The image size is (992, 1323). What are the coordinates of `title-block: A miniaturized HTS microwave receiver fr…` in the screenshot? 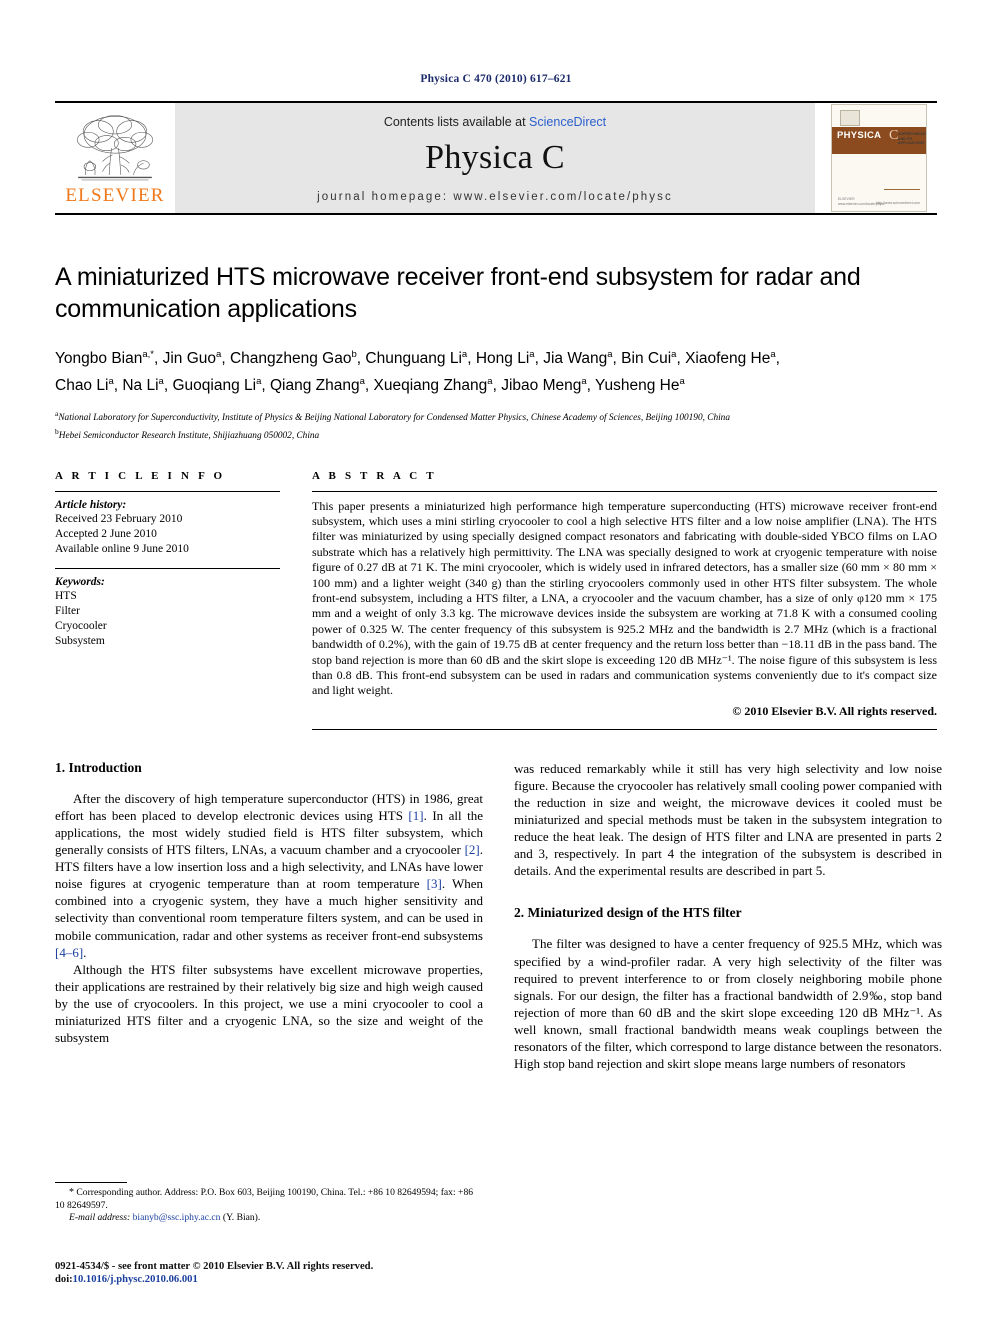 It's located at (496, 352).